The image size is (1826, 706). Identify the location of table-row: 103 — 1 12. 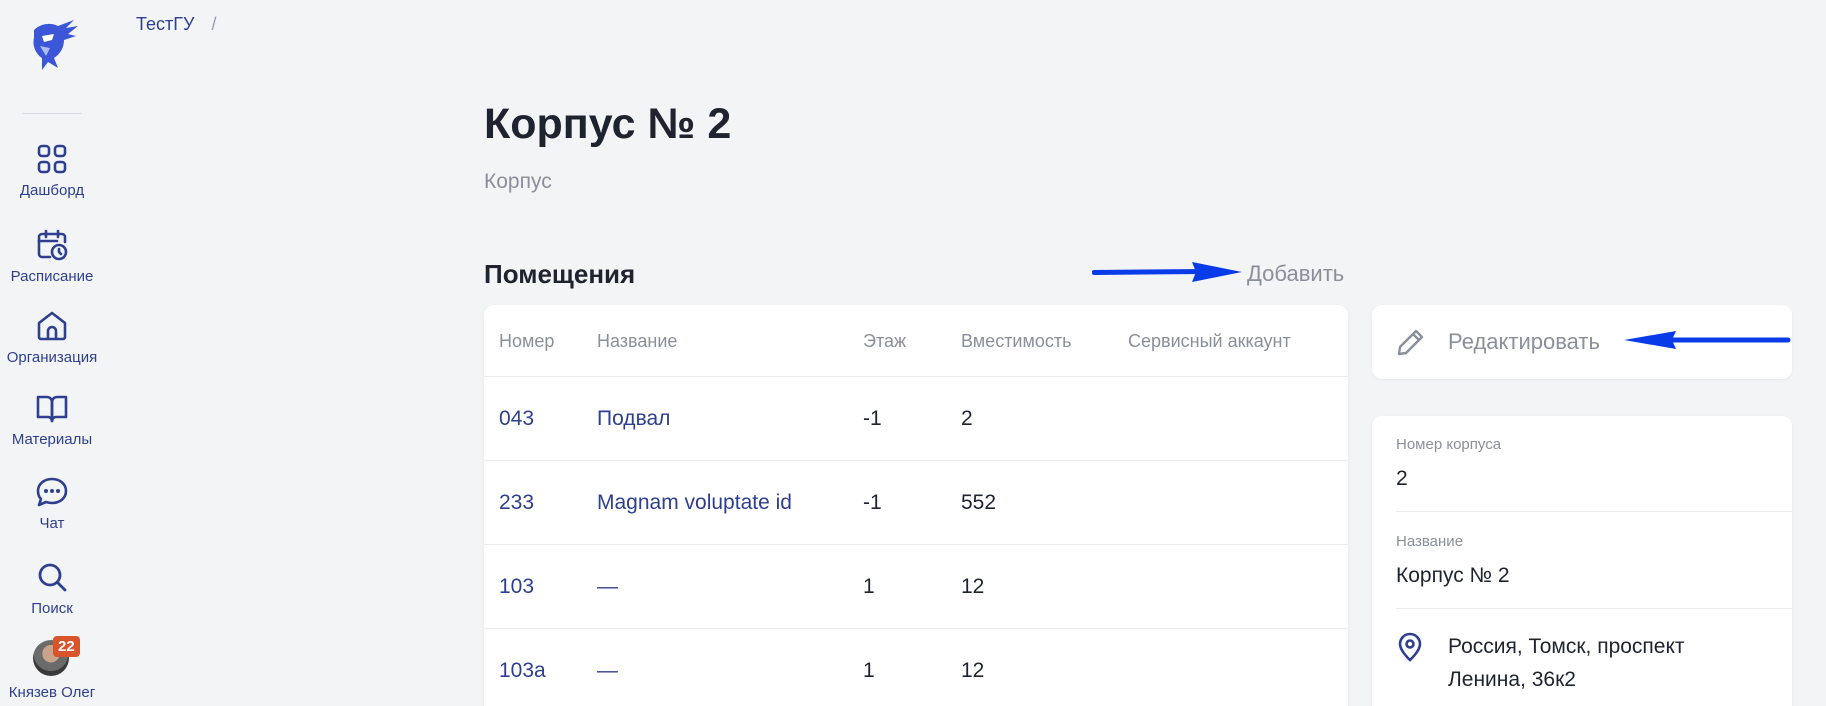
(916, 587).